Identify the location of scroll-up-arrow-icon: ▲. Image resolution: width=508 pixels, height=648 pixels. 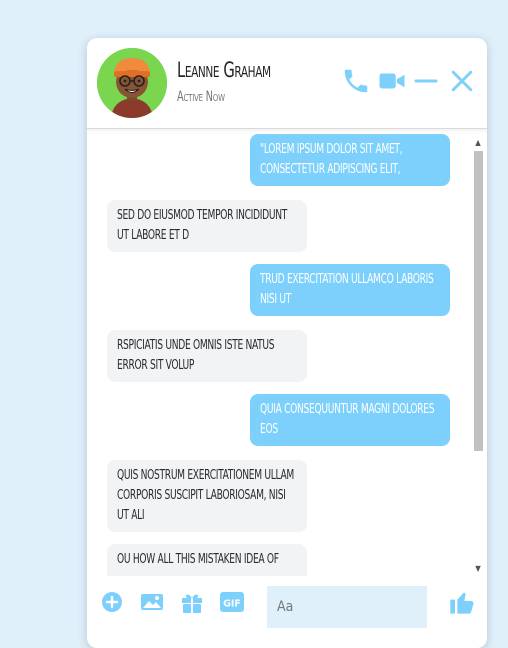
(478, 143).